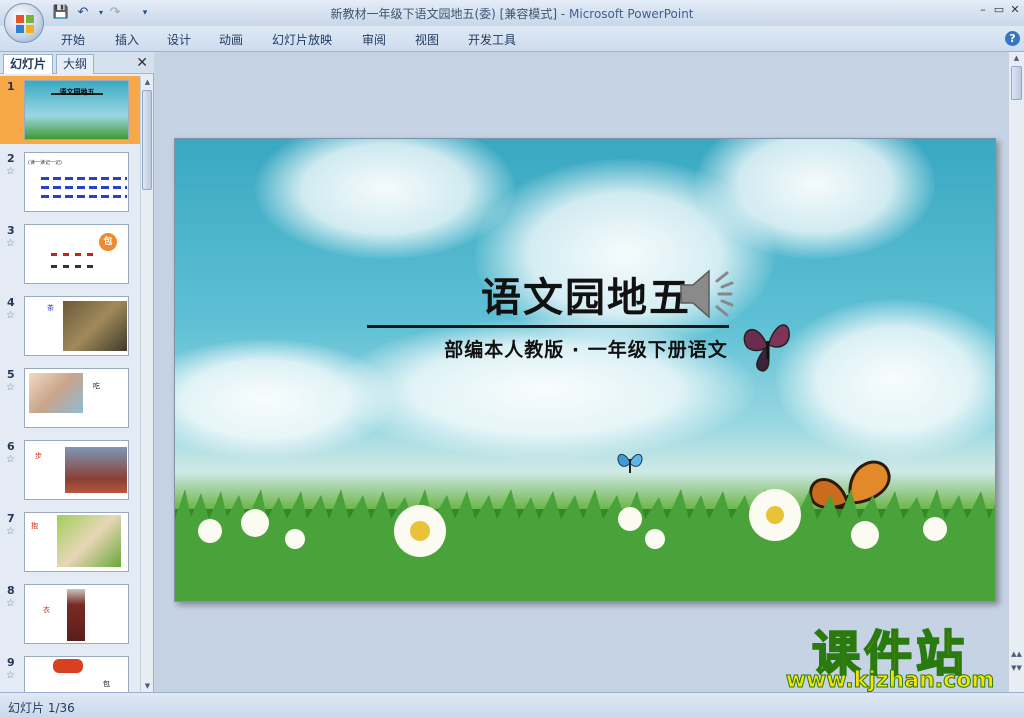 The height and width of the screenshot is (718, 1024). Describe the element at coordinates (76, 182) in the screenshot. I see `thumb-preview: (读一读记一记)` at that location.